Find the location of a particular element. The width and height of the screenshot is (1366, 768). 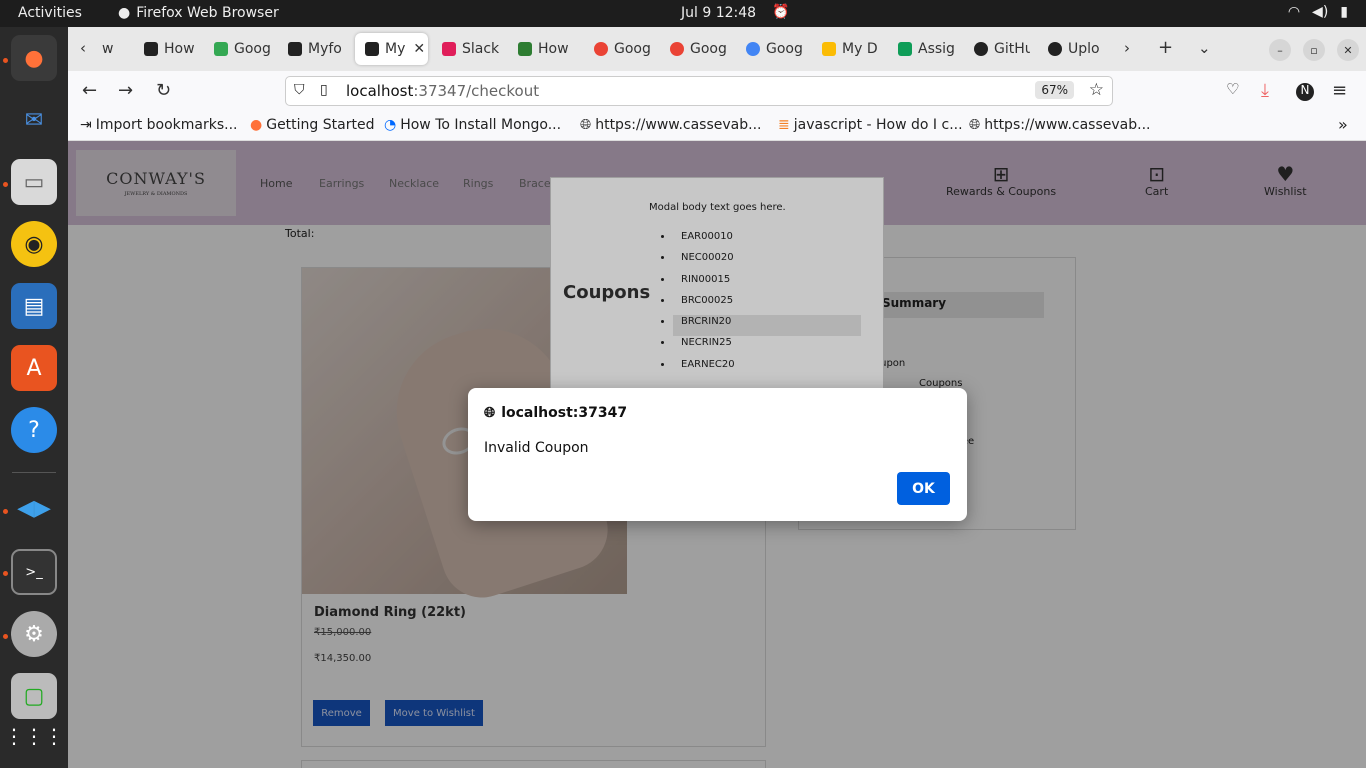

dock-separator is located at coordinates (34, 472).